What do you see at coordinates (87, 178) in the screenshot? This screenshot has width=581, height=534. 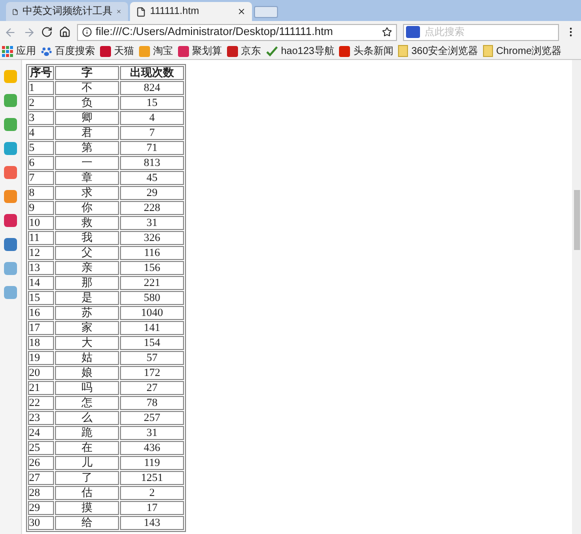 I see `table-cell: 章` at bounding box center [87, 178].